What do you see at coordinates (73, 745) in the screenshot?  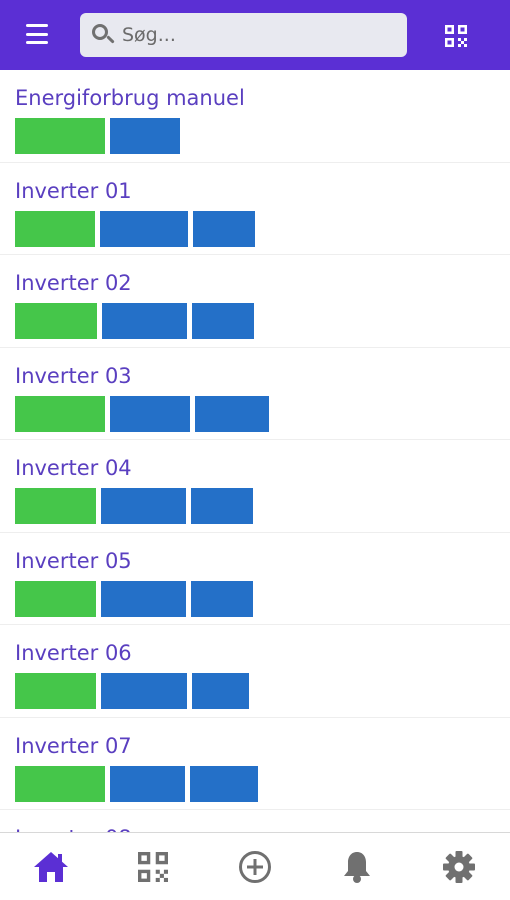 I see `item-title: Inverter 07` at bounding box center [73, 745].